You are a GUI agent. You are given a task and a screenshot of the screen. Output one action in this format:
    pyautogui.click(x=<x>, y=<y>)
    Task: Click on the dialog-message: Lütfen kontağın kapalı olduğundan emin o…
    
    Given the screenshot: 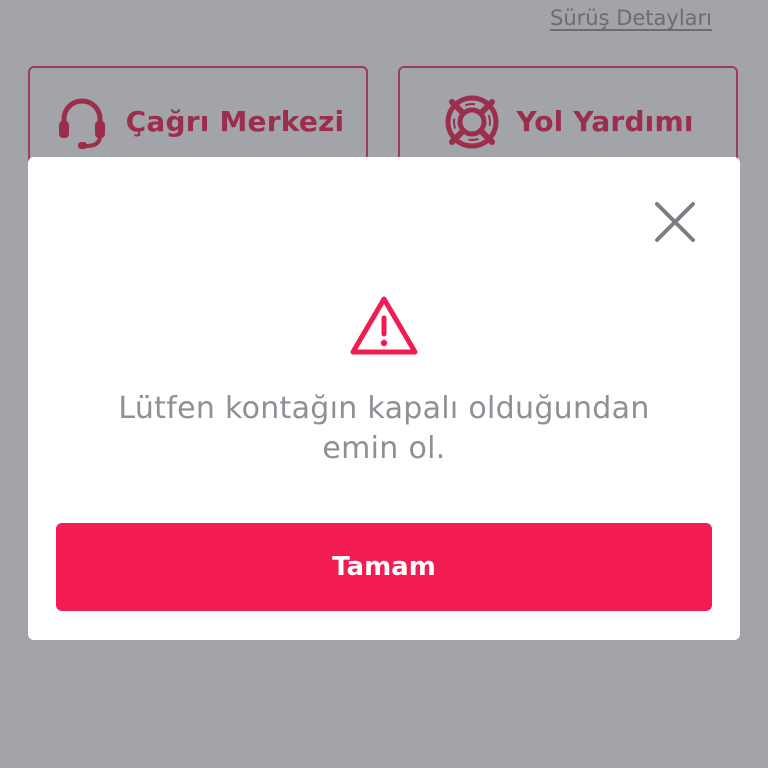 What is the action you would take?
    pyautogui.click(x=384, y=429)
    